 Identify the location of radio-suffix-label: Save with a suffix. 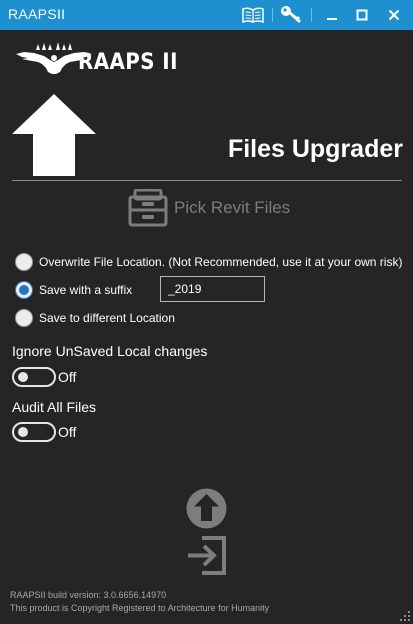
(86, 290).